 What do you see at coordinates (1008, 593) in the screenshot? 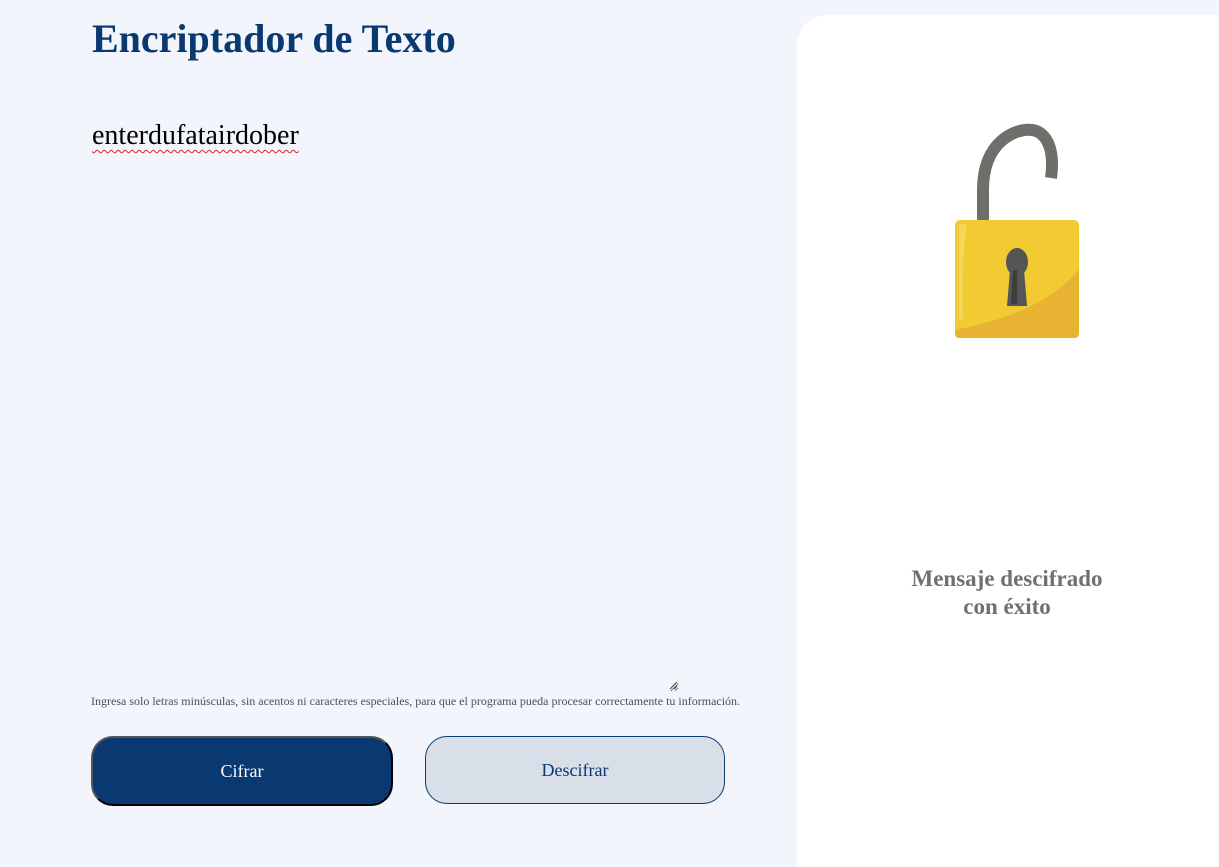
I see `result-message: Mensaje descifrado con éxito` at bounding box center [1008, 593].